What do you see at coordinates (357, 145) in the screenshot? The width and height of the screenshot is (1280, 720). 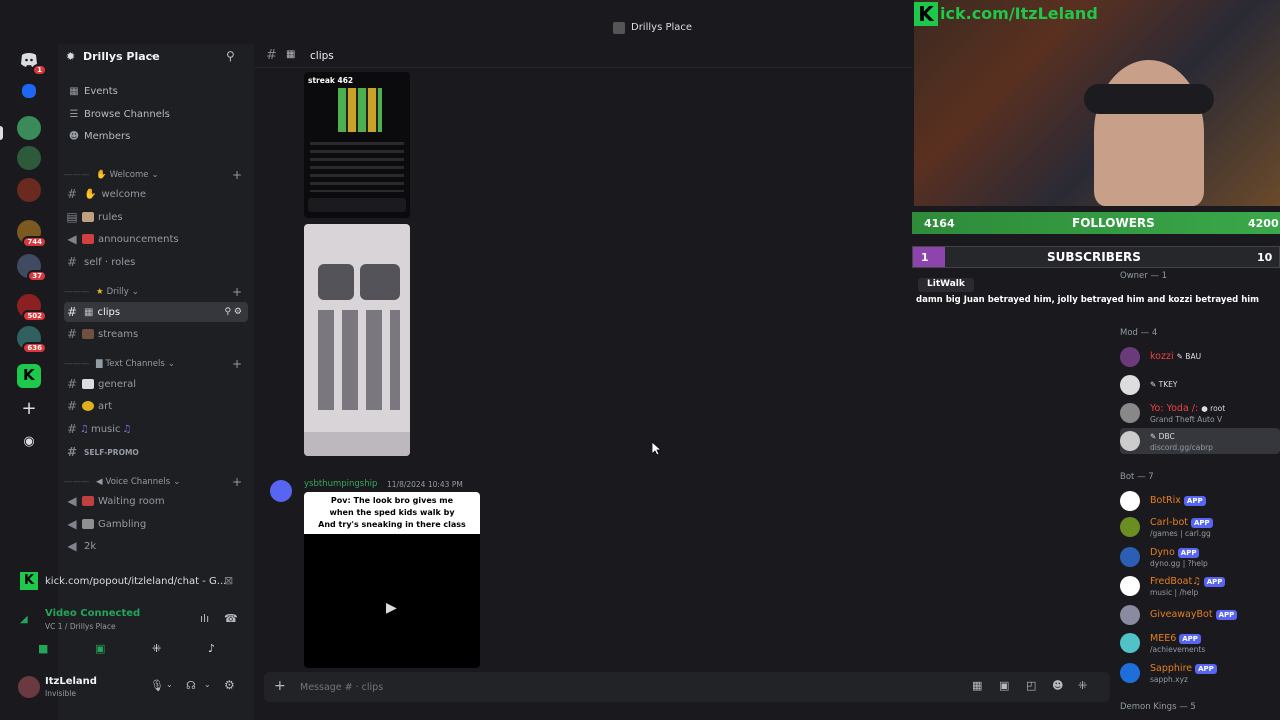 I see `video-attachment: streak 462` at bounding box center [357, 145].